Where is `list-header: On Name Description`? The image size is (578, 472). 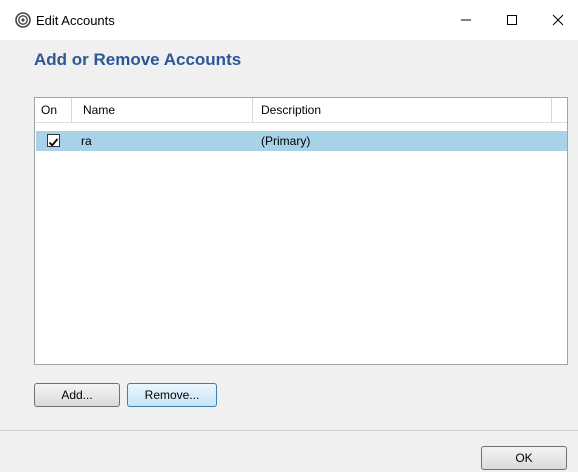 list-header: On Name Description is located at coordinates (301, 110).